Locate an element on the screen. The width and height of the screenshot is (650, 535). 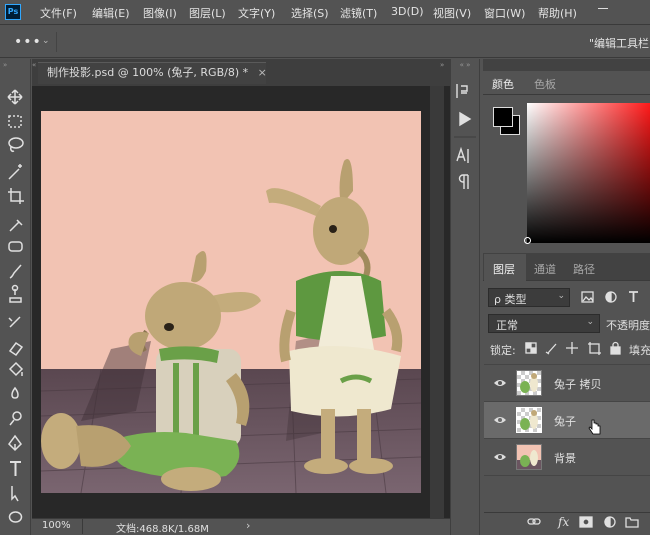
layer-name: 背景 is located at coordinates (565, 458).